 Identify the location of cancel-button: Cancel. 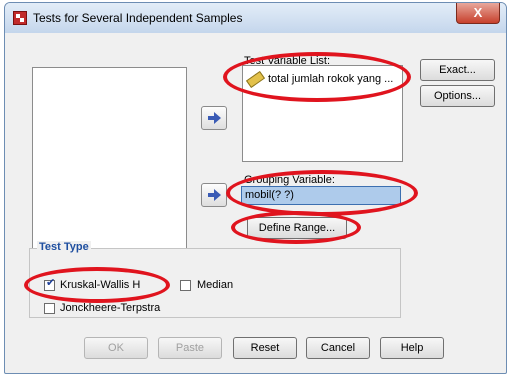
(338, 348).